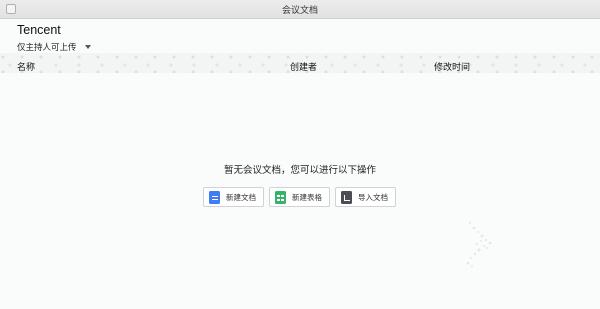 The width and height of the screenshot is (600, 309). What do you see at coordinates (47, 47) in the screenshot?
I see `upload-permission-label: 仅主持人可上传` at bounding box center [47, 47].